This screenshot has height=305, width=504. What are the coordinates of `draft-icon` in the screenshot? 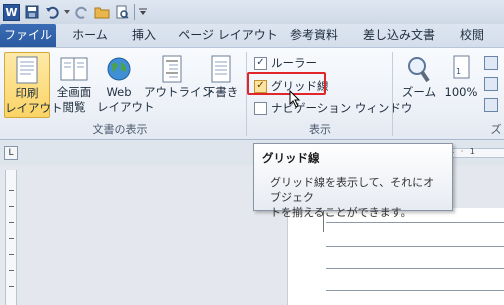 It's located at (221, 69).